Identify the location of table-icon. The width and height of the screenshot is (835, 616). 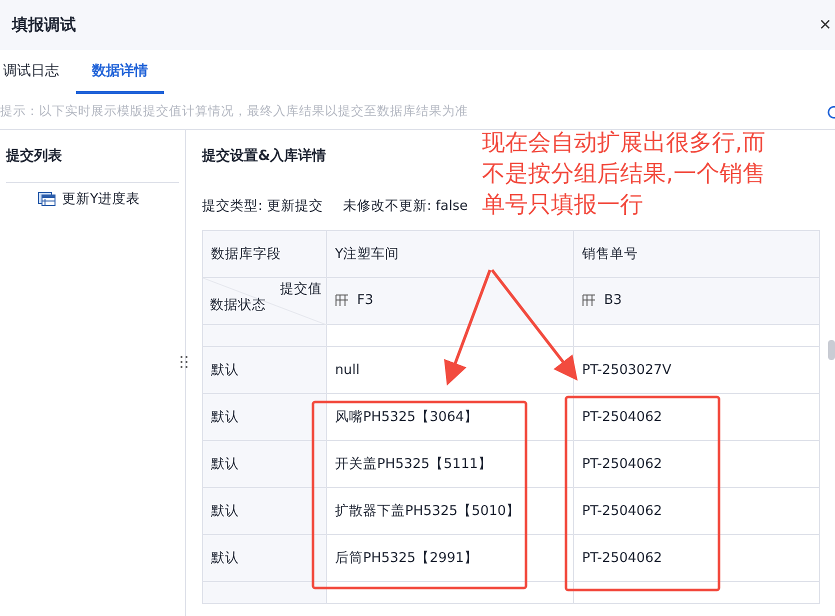
(47, 199).